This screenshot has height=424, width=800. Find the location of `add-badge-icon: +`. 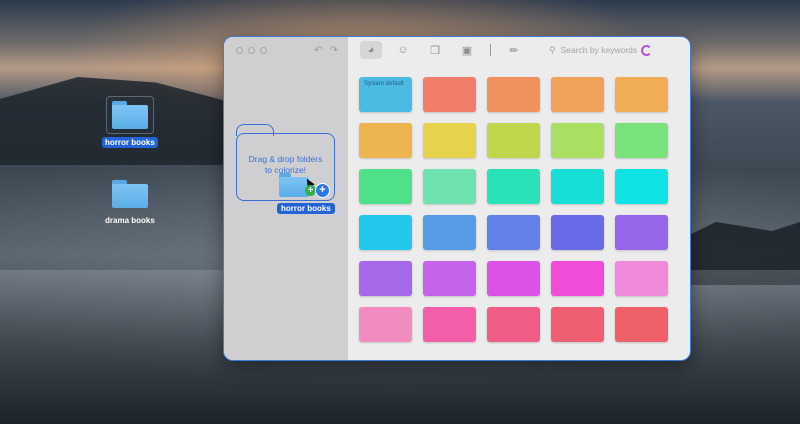

add-badge-icon: + is located at coordinates (322, 190).